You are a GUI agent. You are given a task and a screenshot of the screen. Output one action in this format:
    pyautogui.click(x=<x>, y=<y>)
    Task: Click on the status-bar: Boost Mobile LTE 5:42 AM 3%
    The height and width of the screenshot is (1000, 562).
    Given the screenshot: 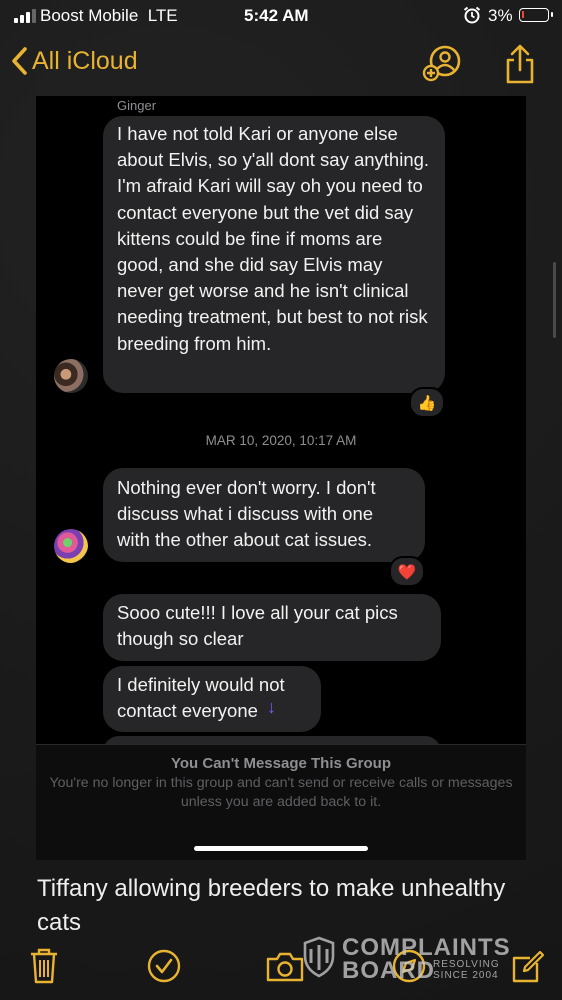 What is the action you would take?
    pyautogui.click(x=281, y=16)
    